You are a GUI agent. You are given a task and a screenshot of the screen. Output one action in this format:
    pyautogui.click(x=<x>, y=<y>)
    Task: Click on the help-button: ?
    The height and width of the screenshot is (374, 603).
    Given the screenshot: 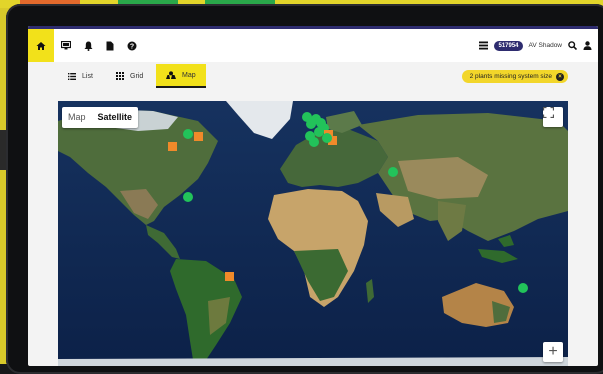 What is the action you would take?
    pyautogui.click(x=132, y=45)
    